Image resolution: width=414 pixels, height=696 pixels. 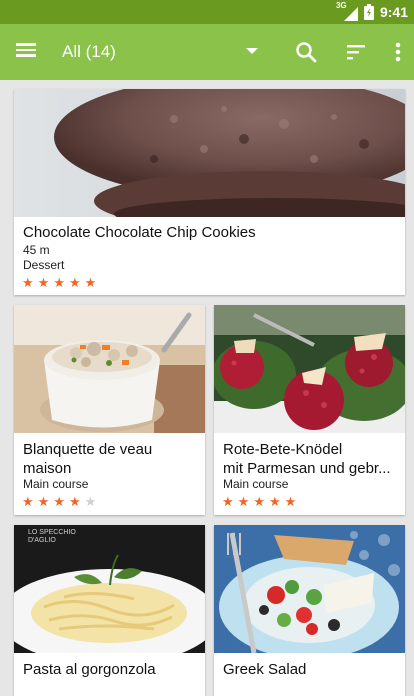 I want to click on recipe-title-line-2: maison, so click(x=47, y=468).